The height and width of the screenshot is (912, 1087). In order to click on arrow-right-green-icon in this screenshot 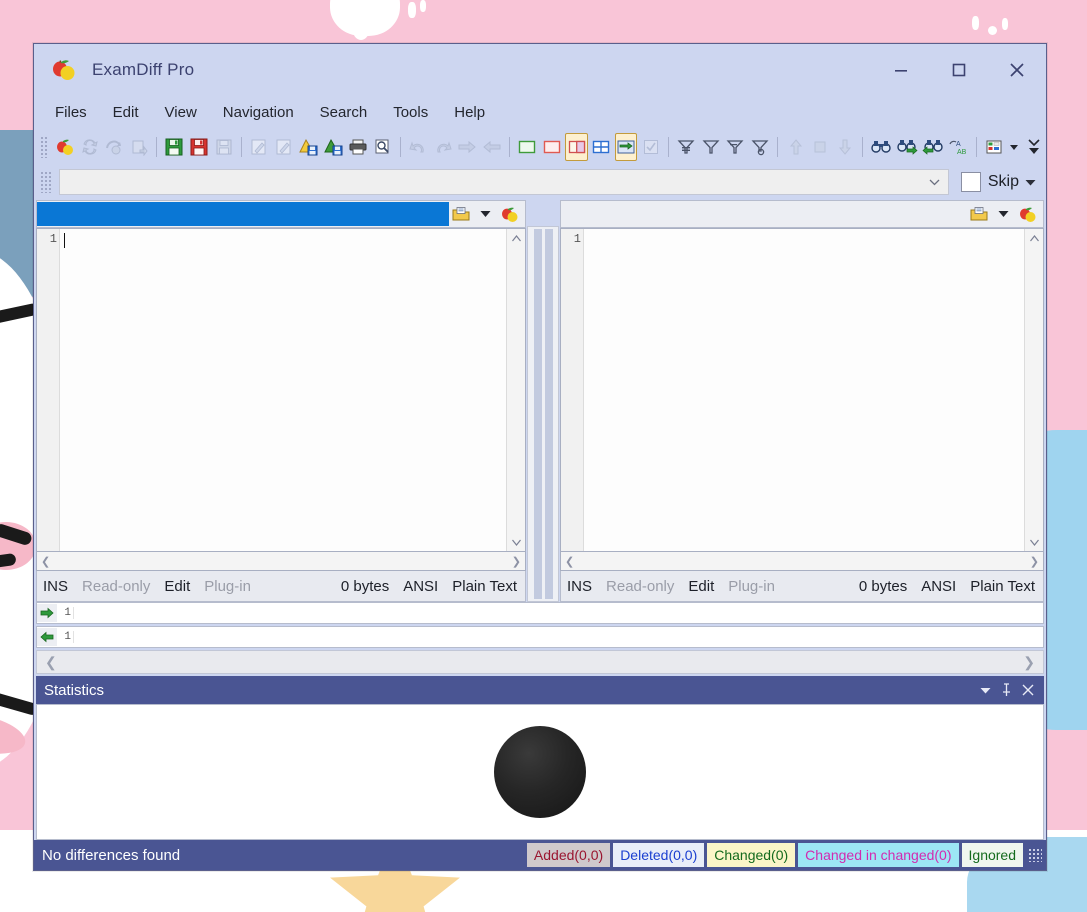, I will do `click(47, 613)`.